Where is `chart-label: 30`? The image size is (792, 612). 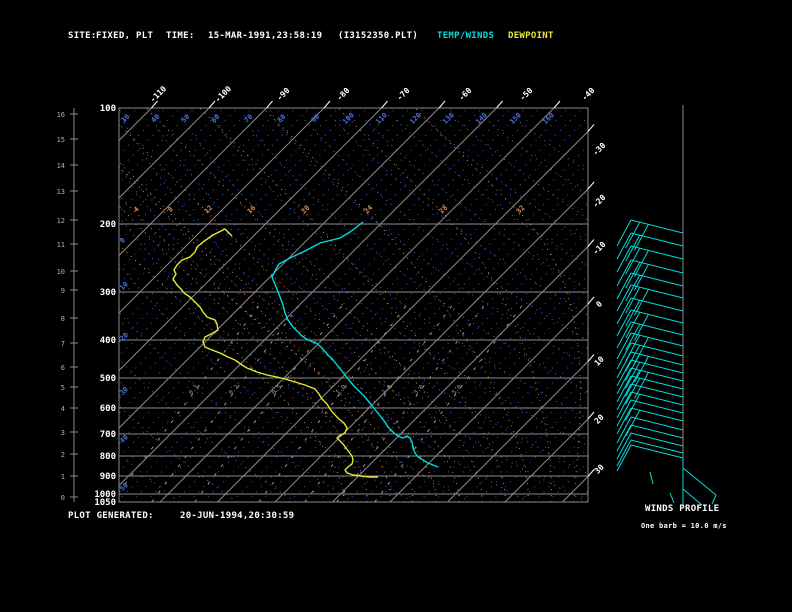 chart-label: 30 is located at coordinates (599, 469).